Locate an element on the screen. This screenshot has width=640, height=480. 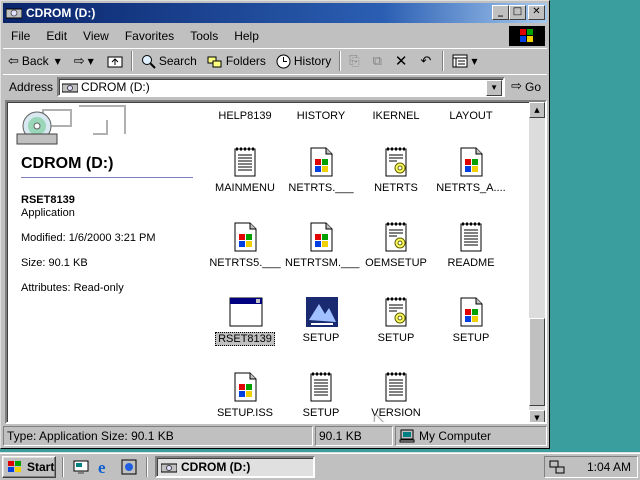
forward-button: ⇨ ▼ is located at coordinates (85, 61).